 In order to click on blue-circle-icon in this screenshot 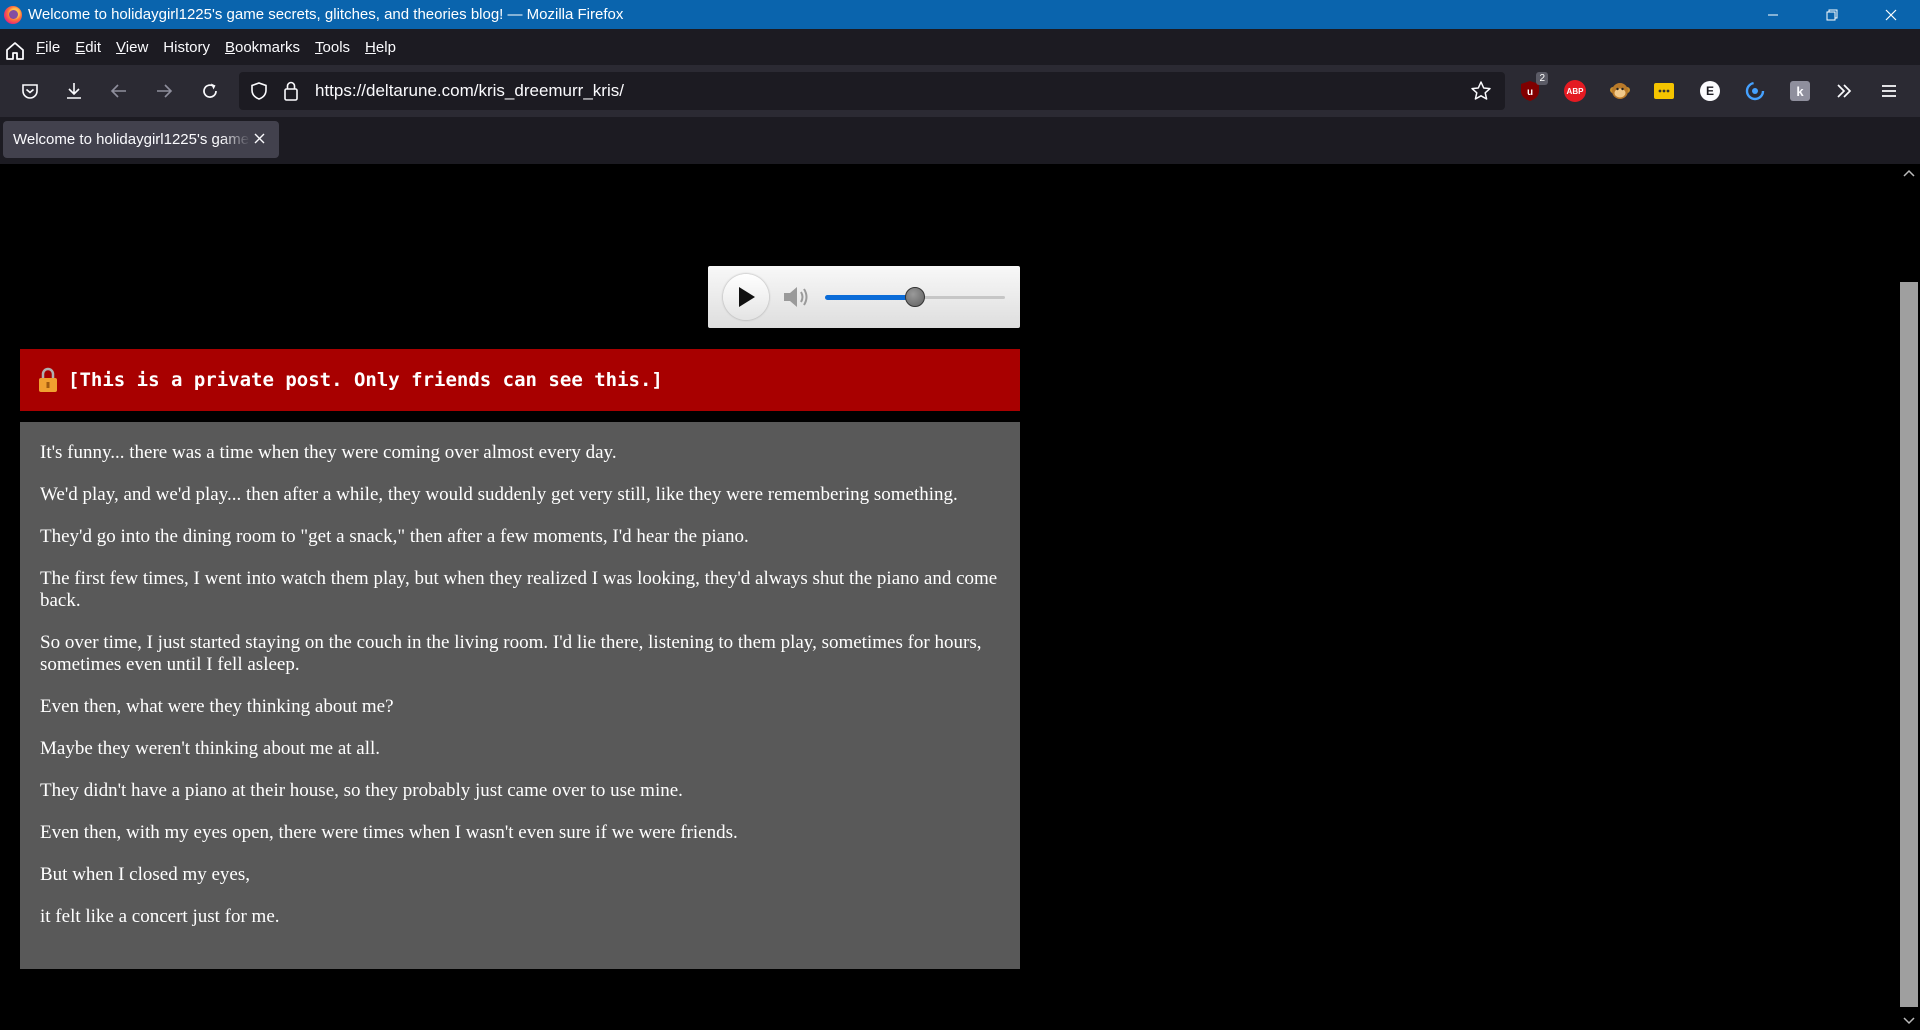, I will do `click(1755, 91)`.